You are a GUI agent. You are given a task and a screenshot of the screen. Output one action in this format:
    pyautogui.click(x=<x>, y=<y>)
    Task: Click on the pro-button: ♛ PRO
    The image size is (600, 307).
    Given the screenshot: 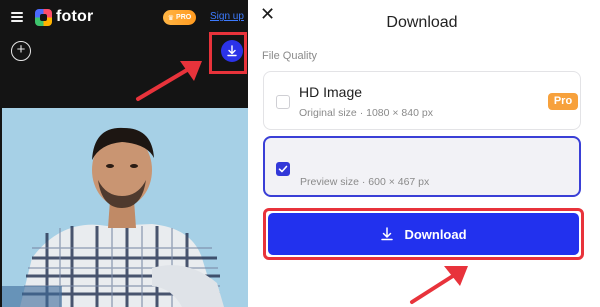 What is the action you would take?
    pyautogui.click(x=179, y=17)
    